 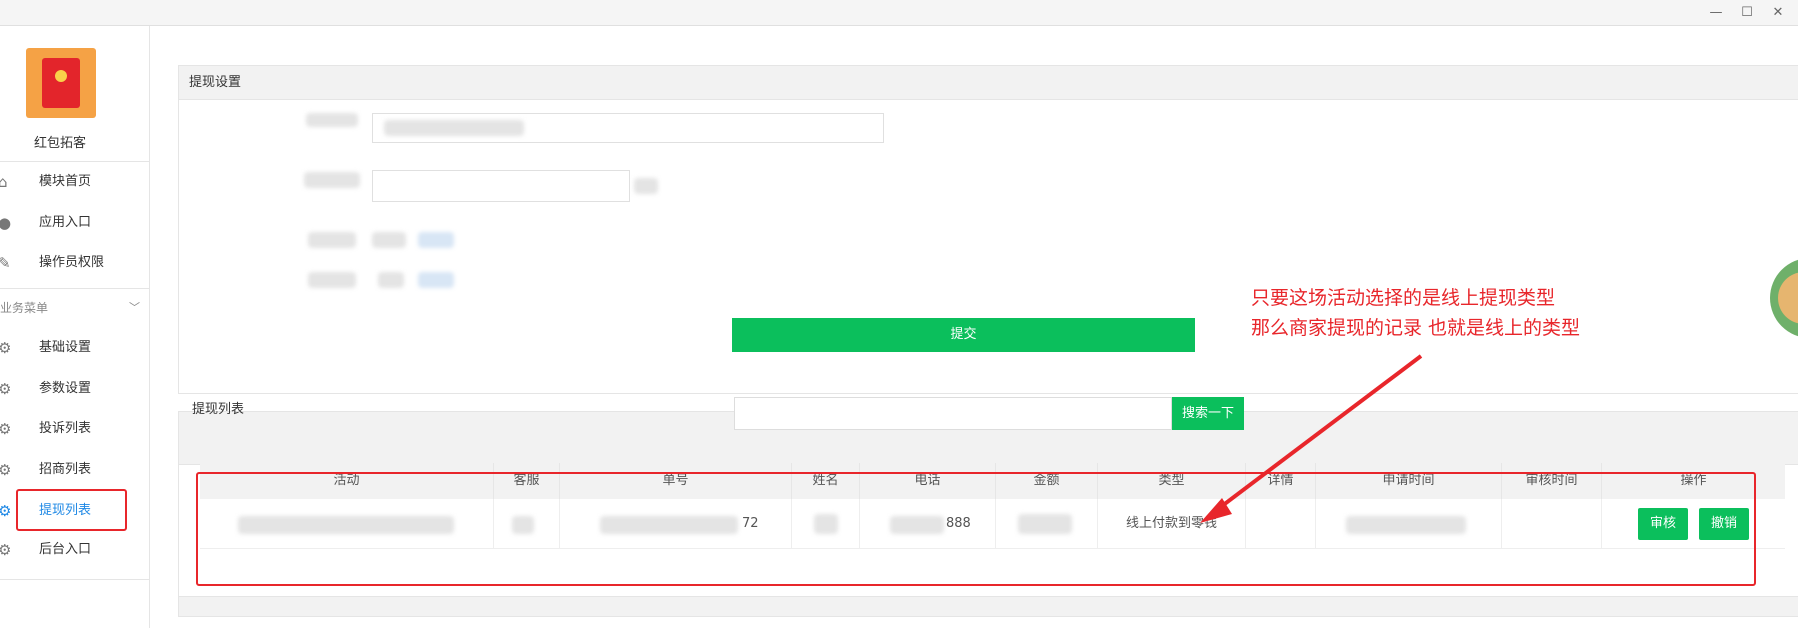 I want to click on minimize-button: —, so click(x=1716, y=13).